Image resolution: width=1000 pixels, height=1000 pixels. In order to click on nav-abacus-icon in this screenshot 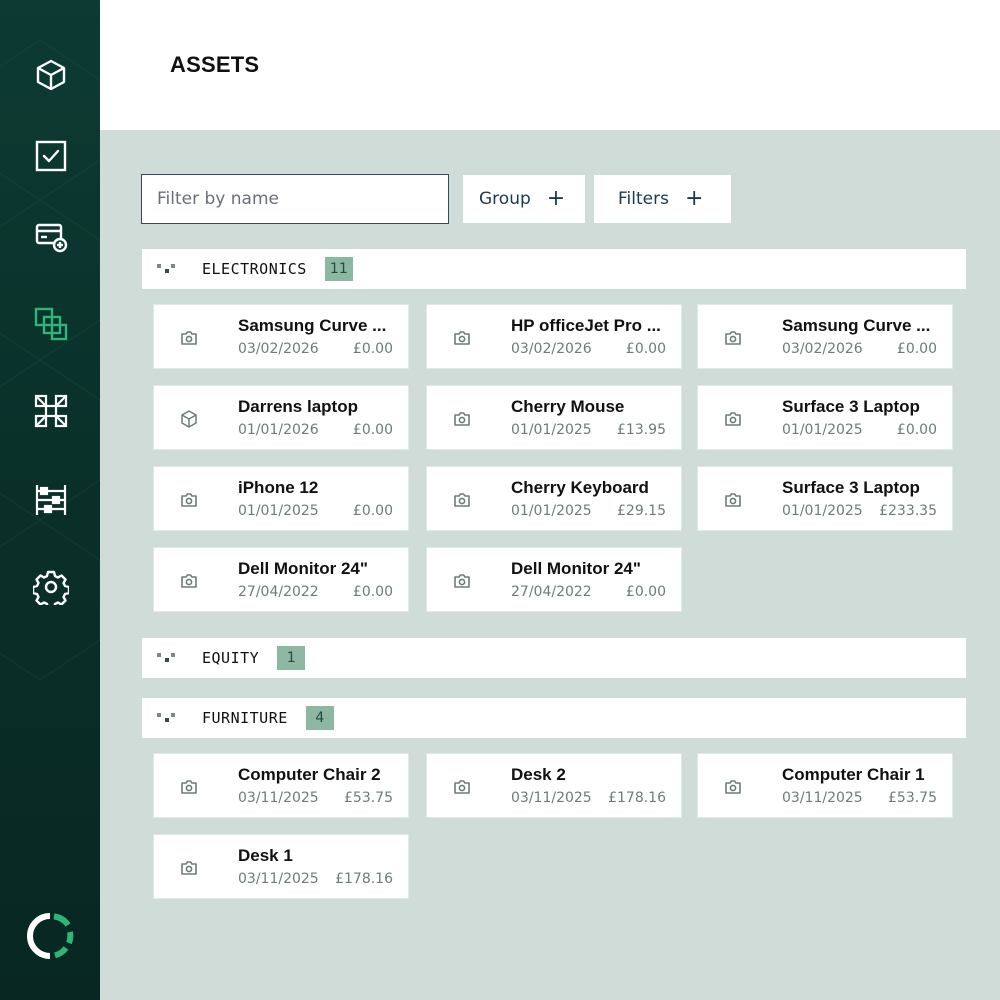, I will do `click(51, 500)`.